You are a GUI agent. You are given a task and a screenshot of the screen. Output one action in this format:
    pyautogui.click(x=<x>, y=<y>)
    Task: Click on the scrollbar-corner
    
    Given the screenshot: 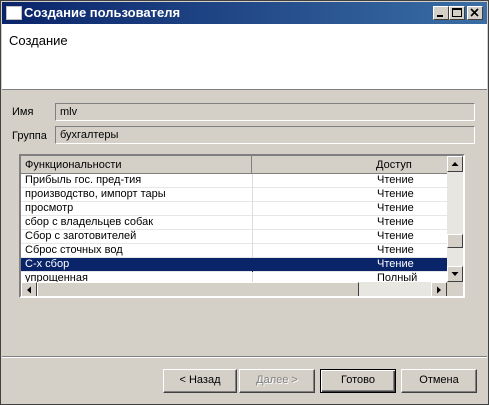 What is the action you would take?
    pyautogui.click(x=455, y=289)
    